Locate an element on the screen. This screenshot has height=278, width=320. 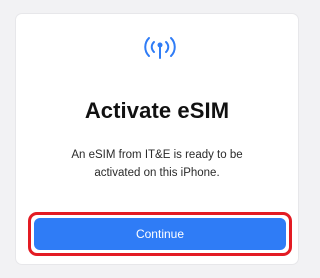
continue-button: Continue is located at coordinates (160, 234).